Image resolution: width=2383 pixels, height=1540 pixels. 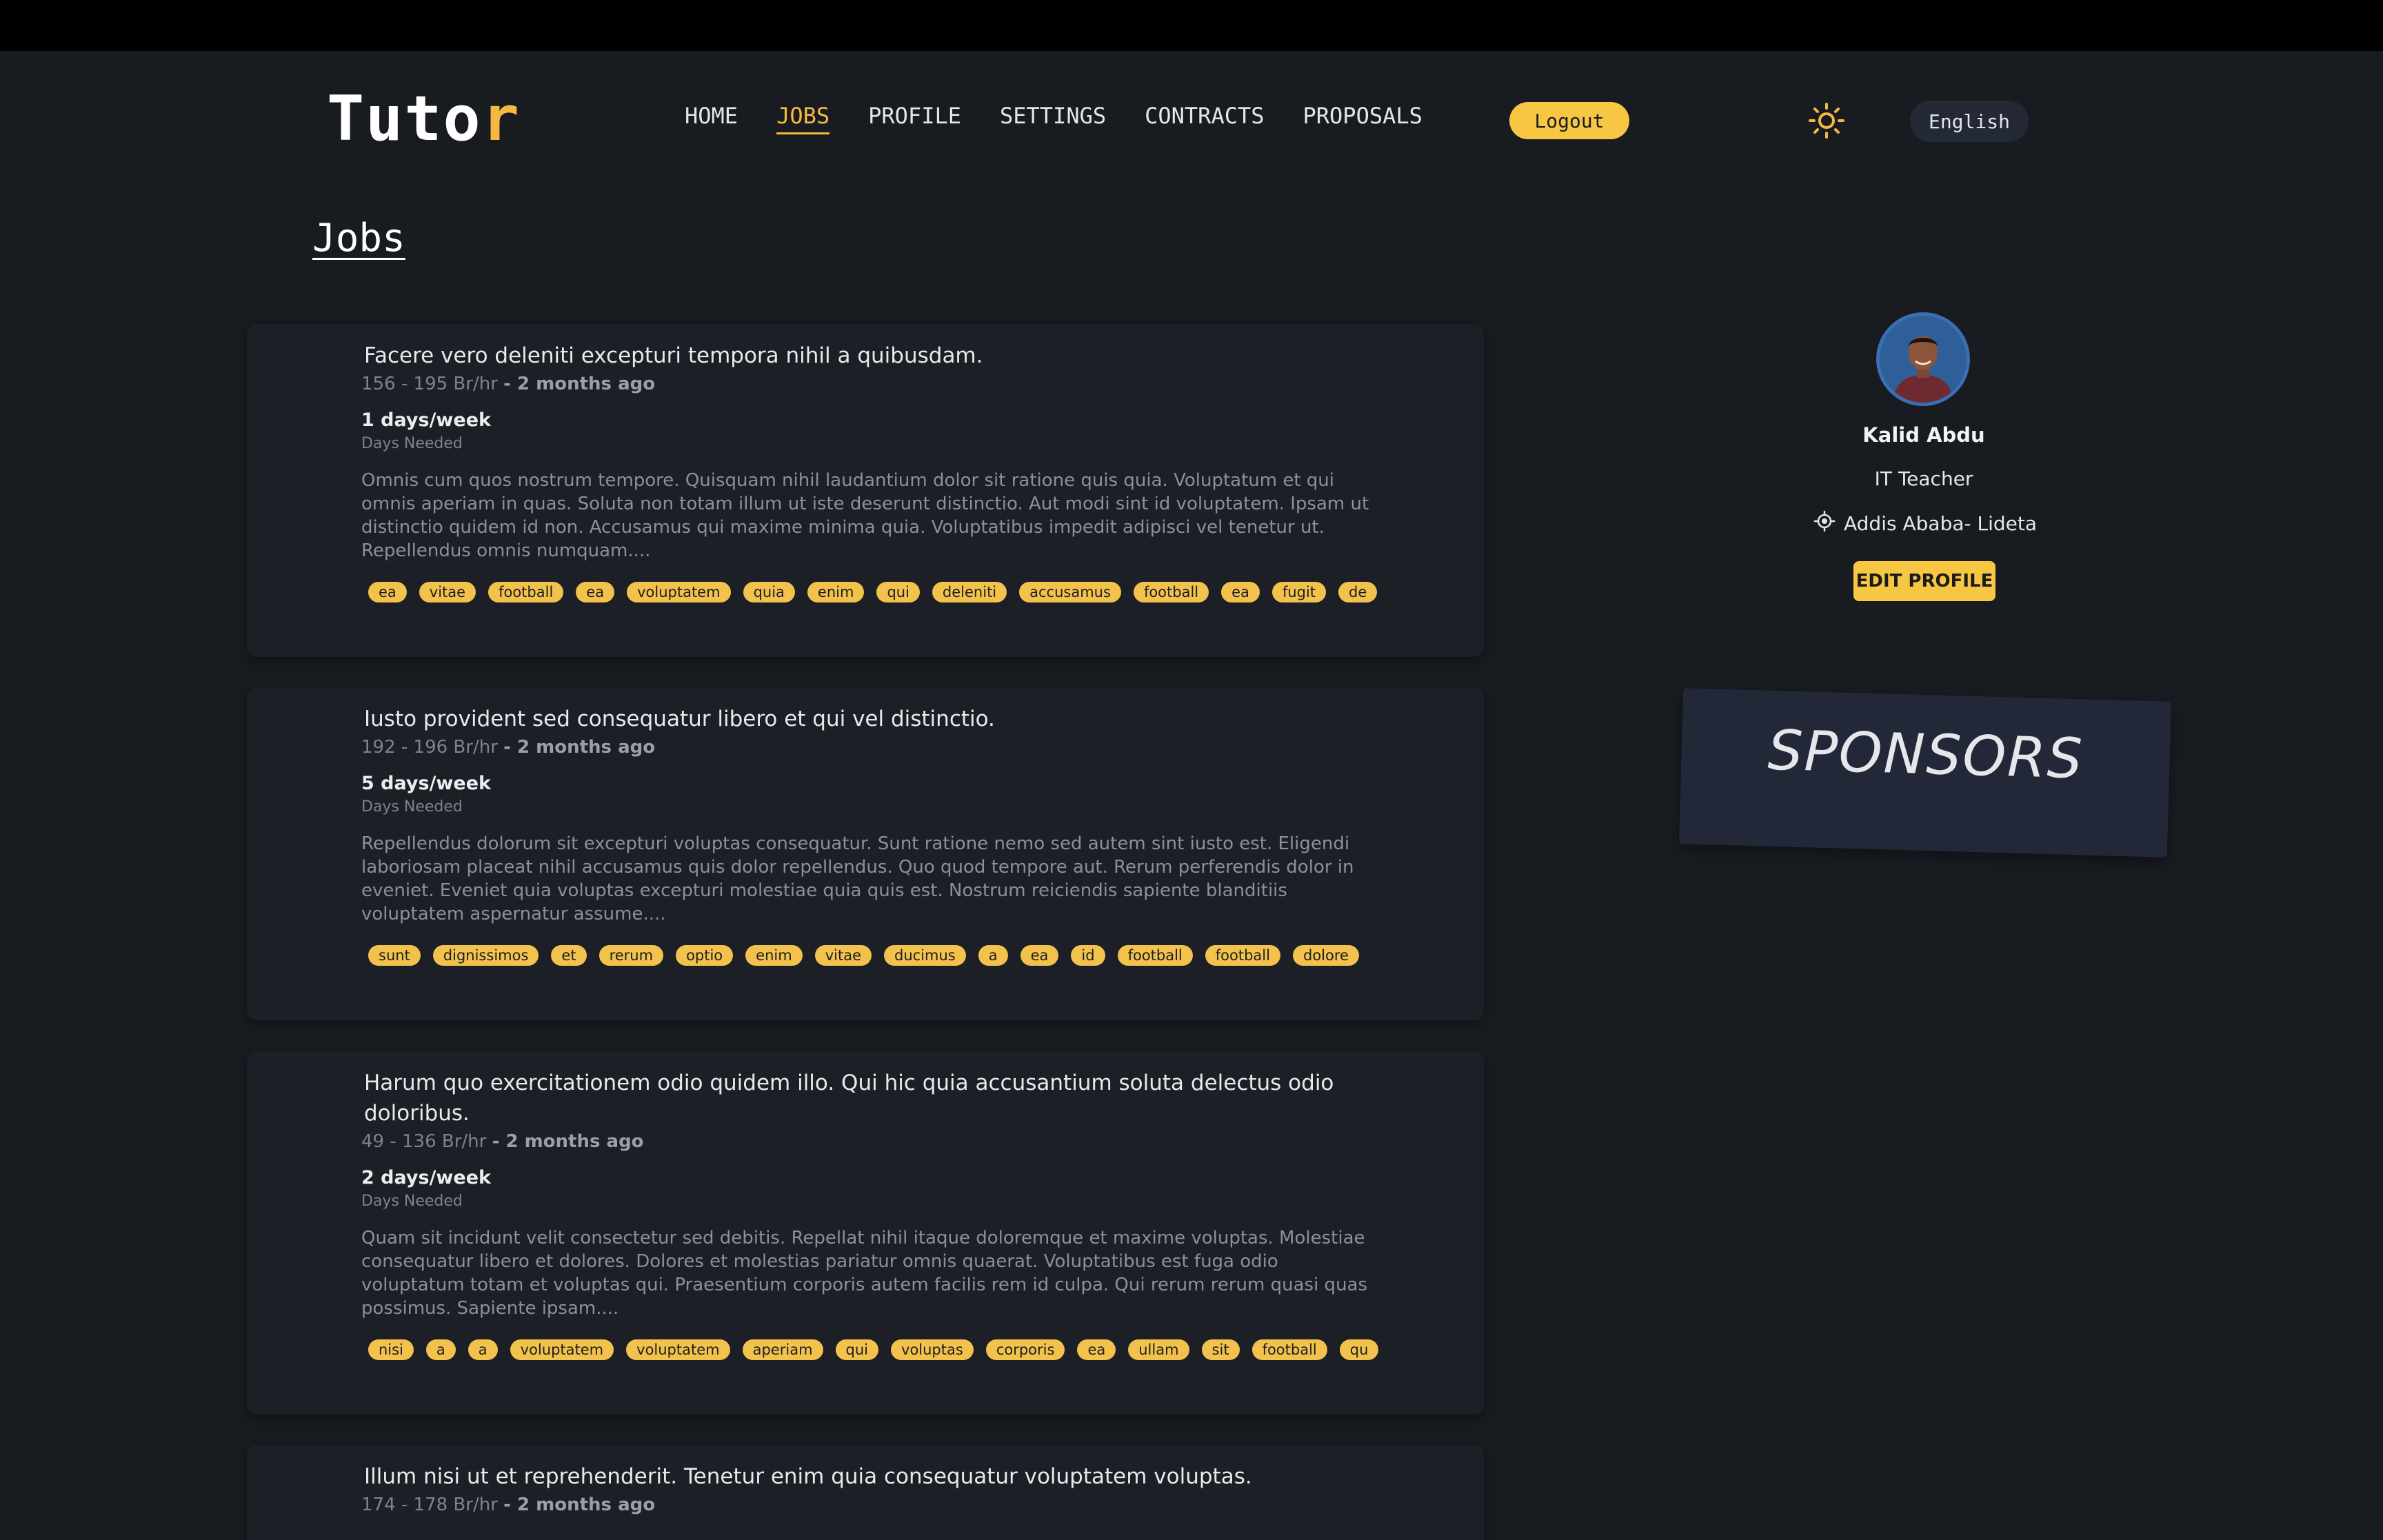 What do you see at coordinates (1923, 435) in the screenshot?
I see `profile-name: Kalid Abdu` at bounding box center [1923, 435].